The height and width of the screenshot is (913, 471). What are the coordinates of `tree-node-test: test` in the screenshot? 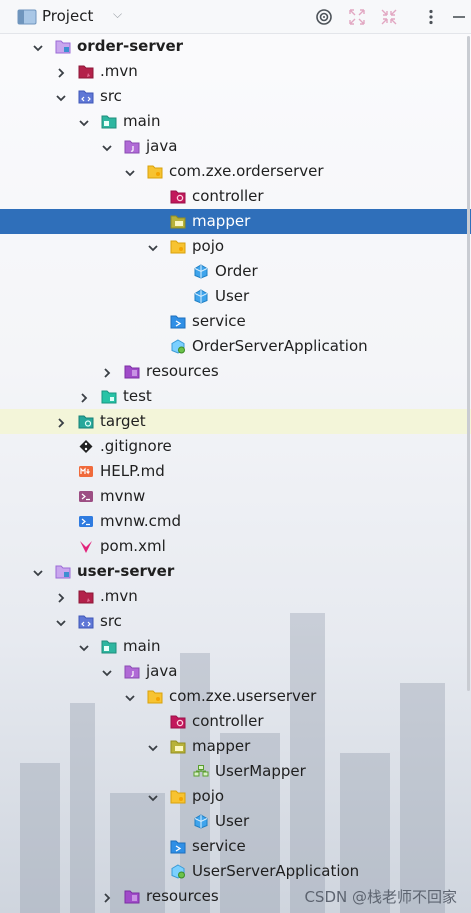 It's located at (235, 396).